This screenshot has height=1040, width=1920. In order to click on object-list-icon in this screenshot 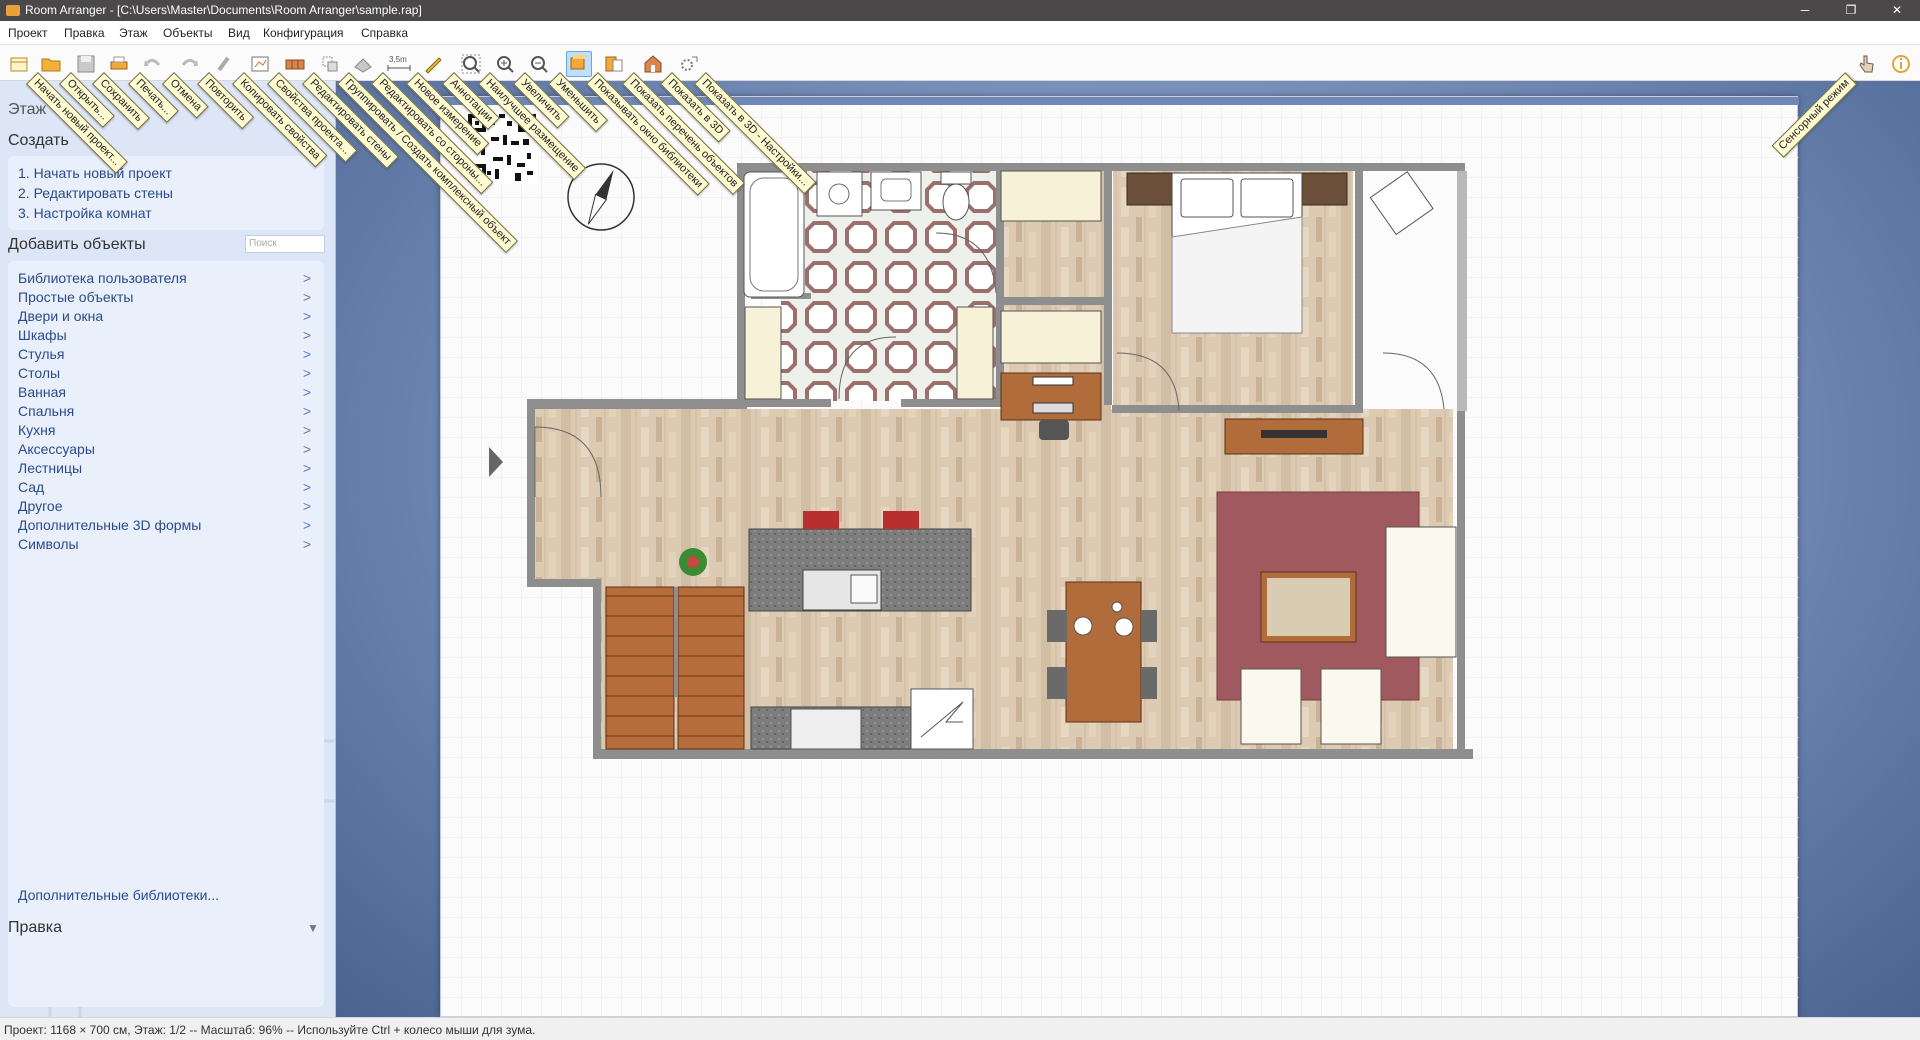, I will do `click(614, 64)`.